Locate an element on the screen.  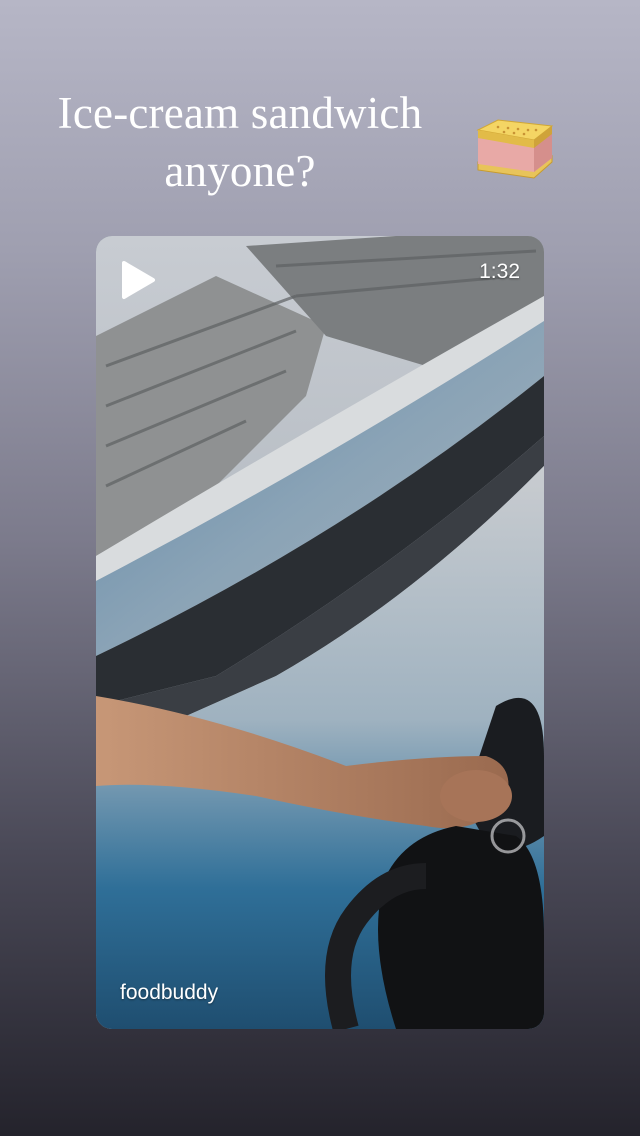
play-icon is located at coordinates (138, 280).